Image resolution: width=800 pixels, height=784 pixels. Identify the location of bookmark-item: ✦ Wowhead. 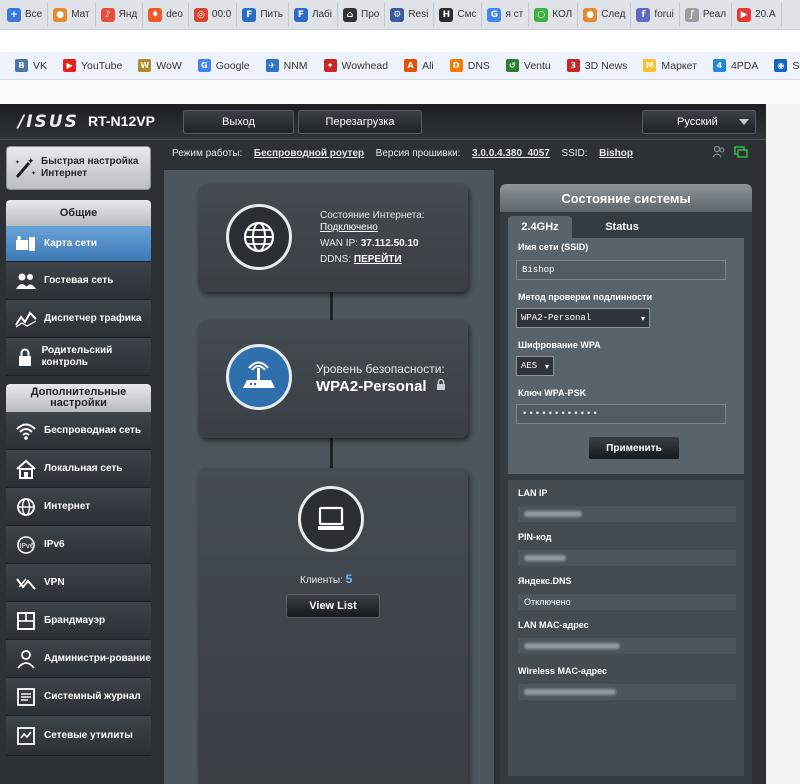
(356, 66).